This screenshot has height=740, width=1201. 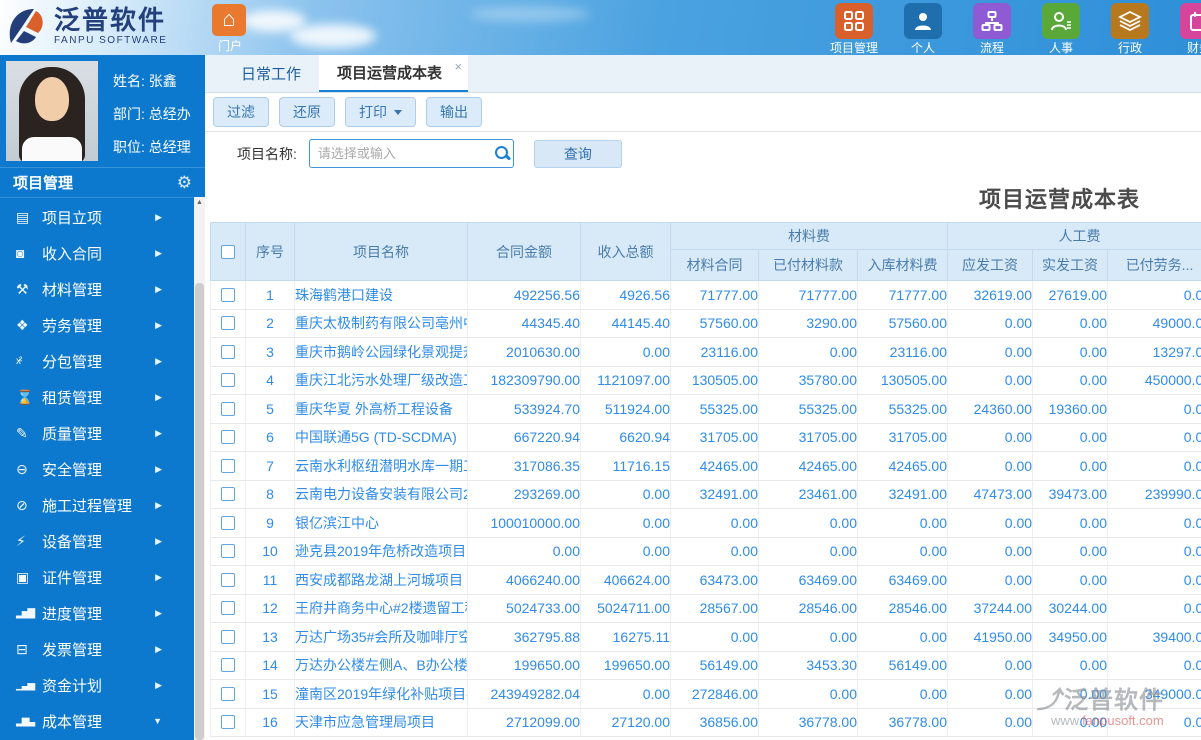 What do you see at coordinates (72, 650) in the screenshot?
I see `sidebar-item-label: 发票管理` at bounding box center [72, 650].